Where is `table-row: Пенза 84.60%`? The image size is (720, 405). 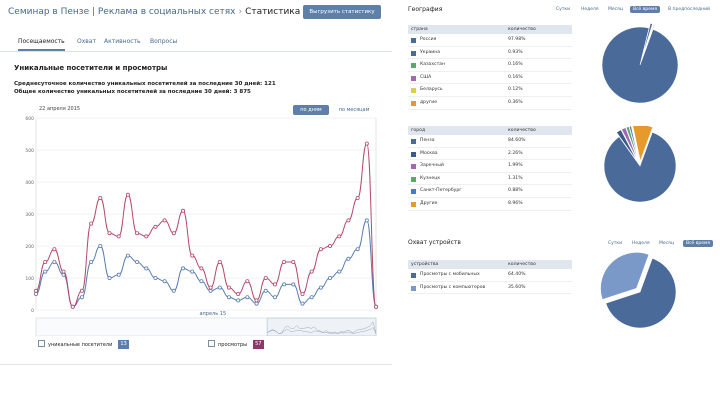
table-row: Пенза 84.60% is located at coordinates (490, 141).